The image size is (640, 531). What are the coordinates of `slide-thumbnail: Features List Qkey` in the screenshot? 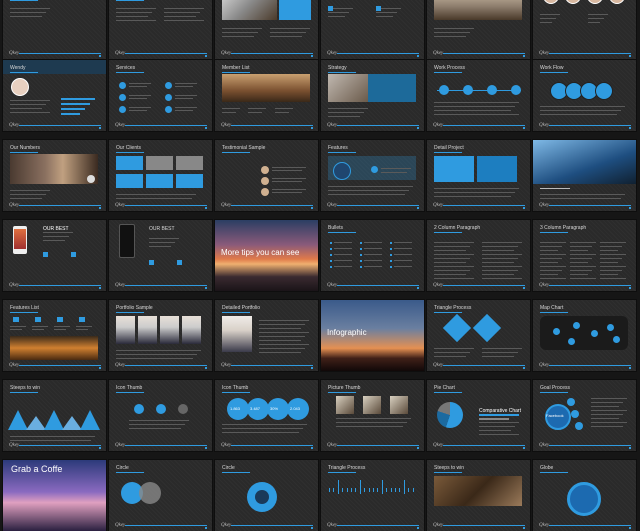 It's located at (54, 335).